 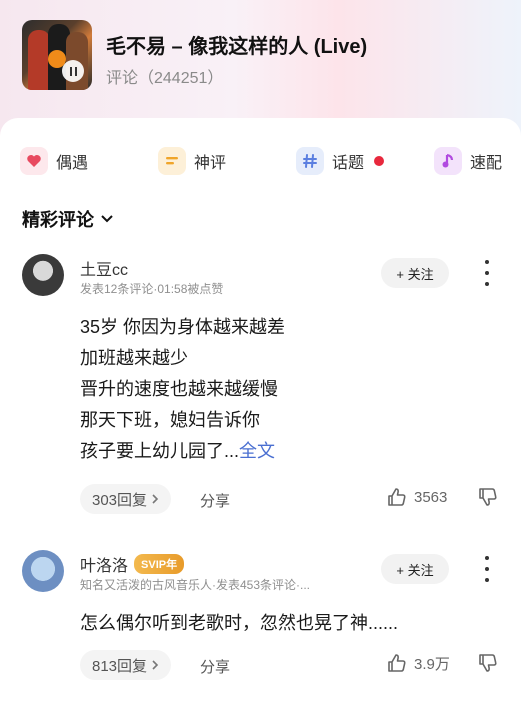 What do you see at coordinates (183, 327) in the screenshot?
I see `comment-line: 35岁 你因为身体越来越差` at bounding box center [183, 327].